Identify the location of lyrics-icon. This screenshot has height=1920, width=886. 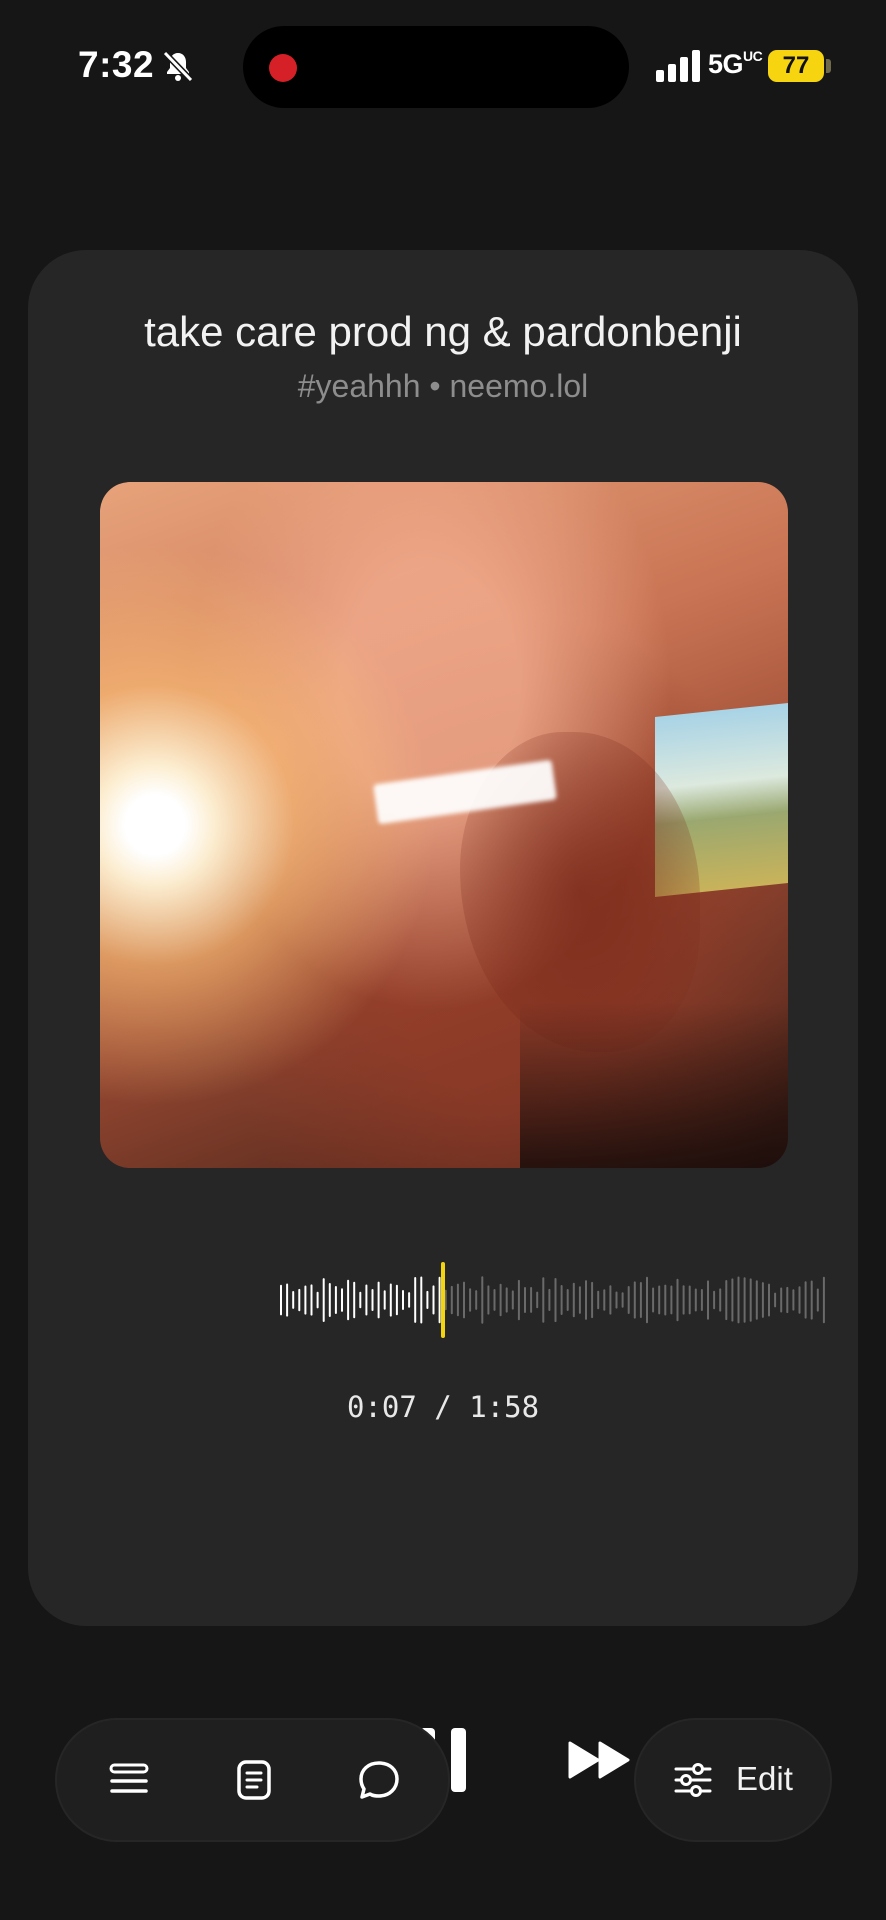
(254, 1780).